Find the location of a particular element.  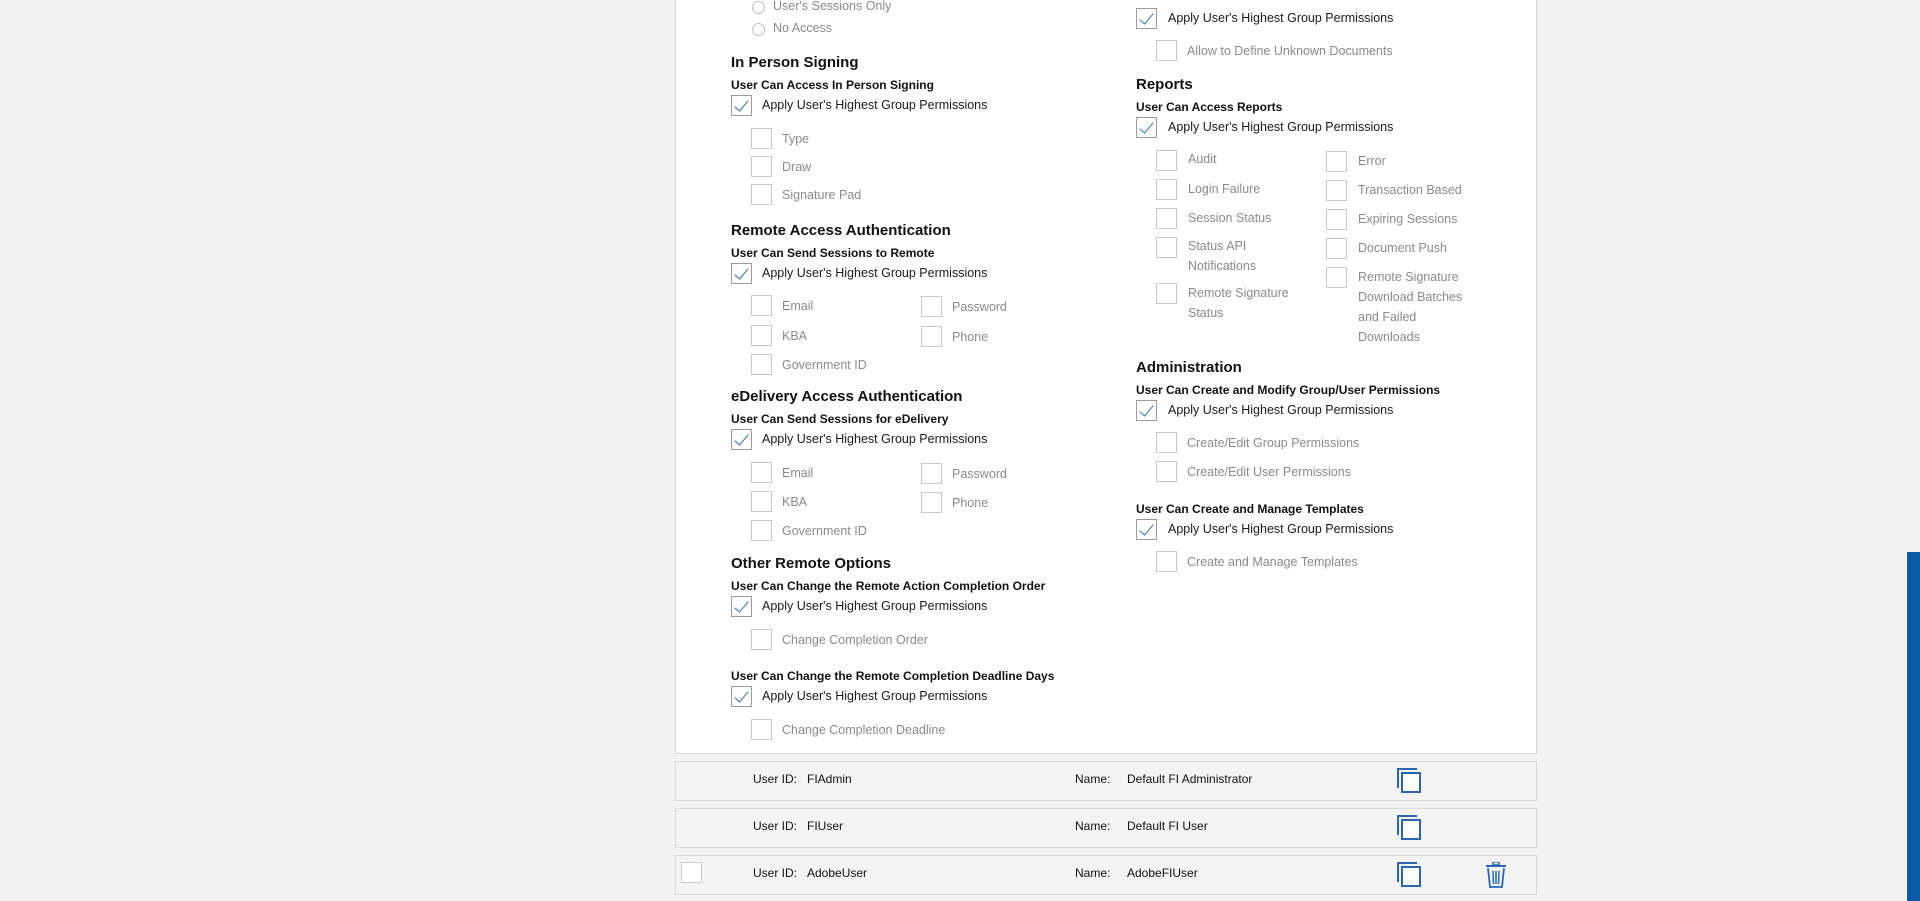

user-id-value: FIUser is located at coordinates (825, 826).